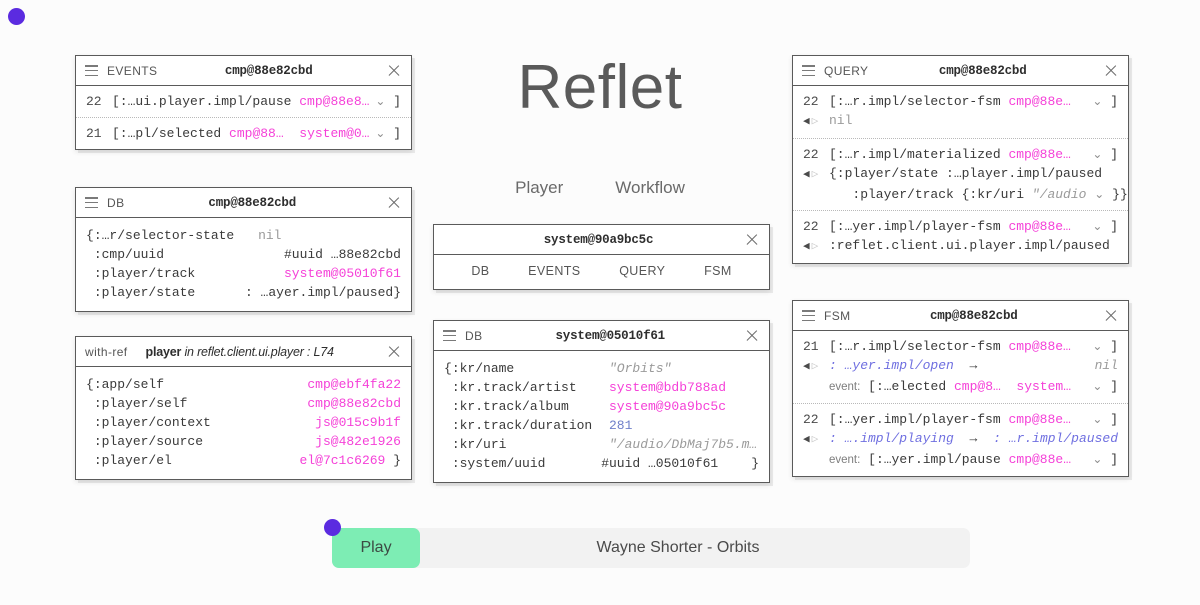 This screenshot has width=1200, height=605. I want to click on db-value: #uuid …88e82cbd, so click(342, 254).